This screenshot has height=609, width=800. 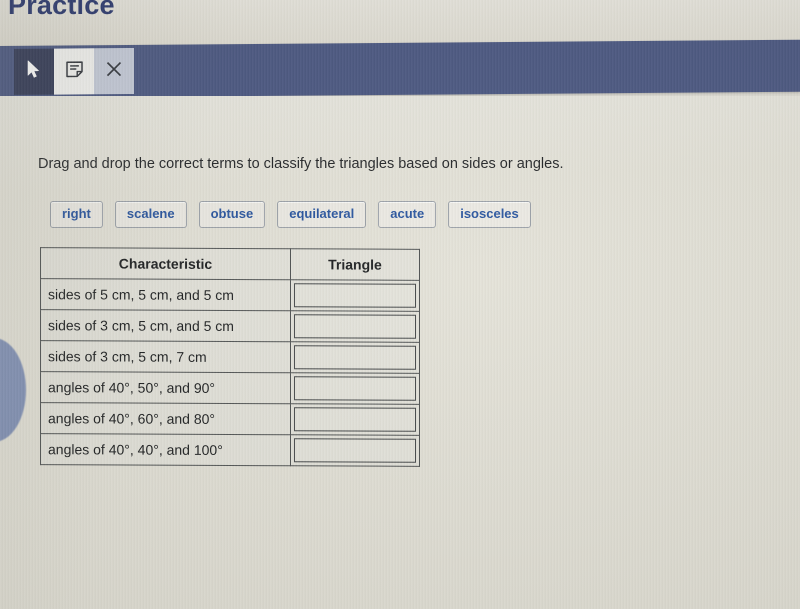 I want to click on table-row: angles of 40°, 50°, and 90°, so click(x=230, y=388).